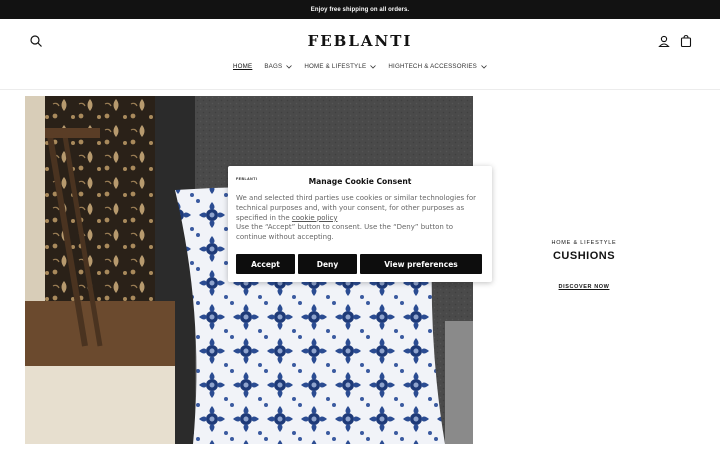 Image resolution: width=720 pixels, height=450 pixels. I want to click on accept-button: Accept, so click(265, 264).